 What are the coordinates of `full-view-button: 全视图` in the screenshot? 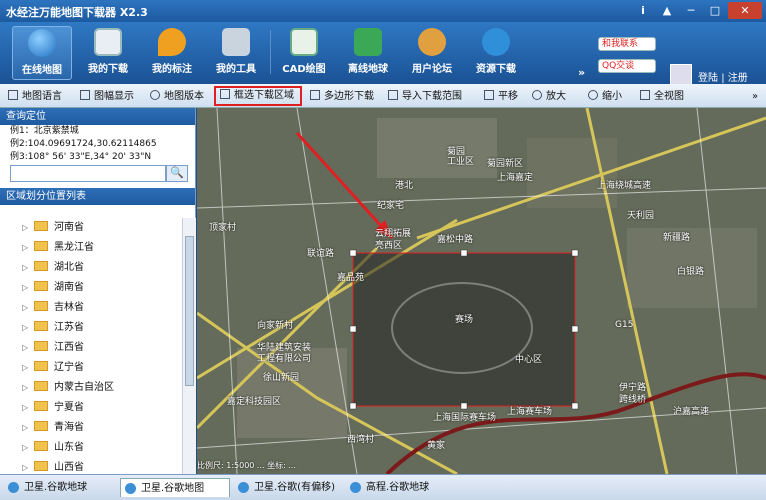 It's located at (662, 96).